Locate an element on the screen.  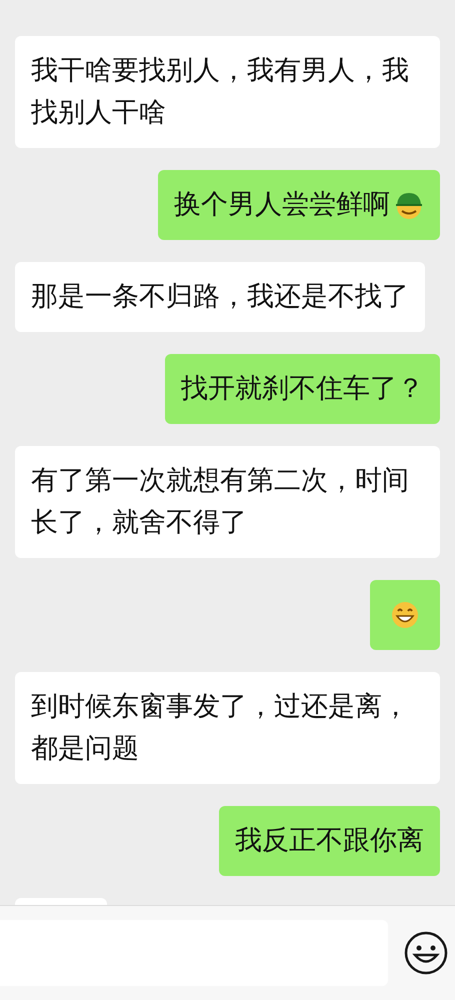
message-text: 我干啥要找别人，我有男人，我找别人干啥 is located at coordinates (220, 92).